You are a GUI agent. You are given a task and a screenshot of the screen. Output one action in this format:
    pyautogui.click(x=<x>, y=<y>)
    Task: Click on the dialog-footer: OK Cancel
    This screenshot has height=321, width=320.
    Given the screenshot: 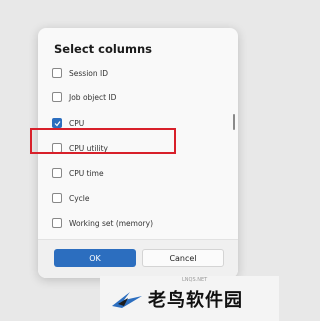 What is the action you would take?
    pyautogui.click(x=138, y=258)
    